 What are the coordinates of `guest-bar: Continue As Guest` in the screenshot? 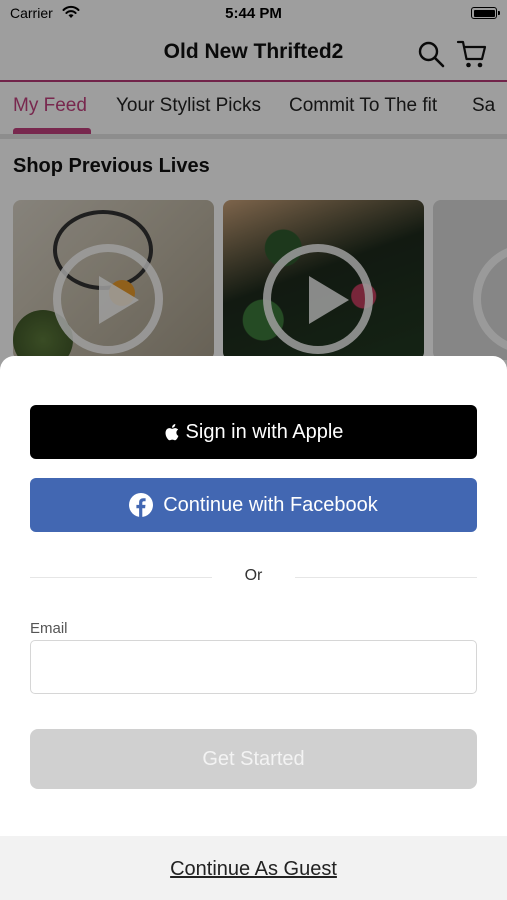 It's located at (253, 868).